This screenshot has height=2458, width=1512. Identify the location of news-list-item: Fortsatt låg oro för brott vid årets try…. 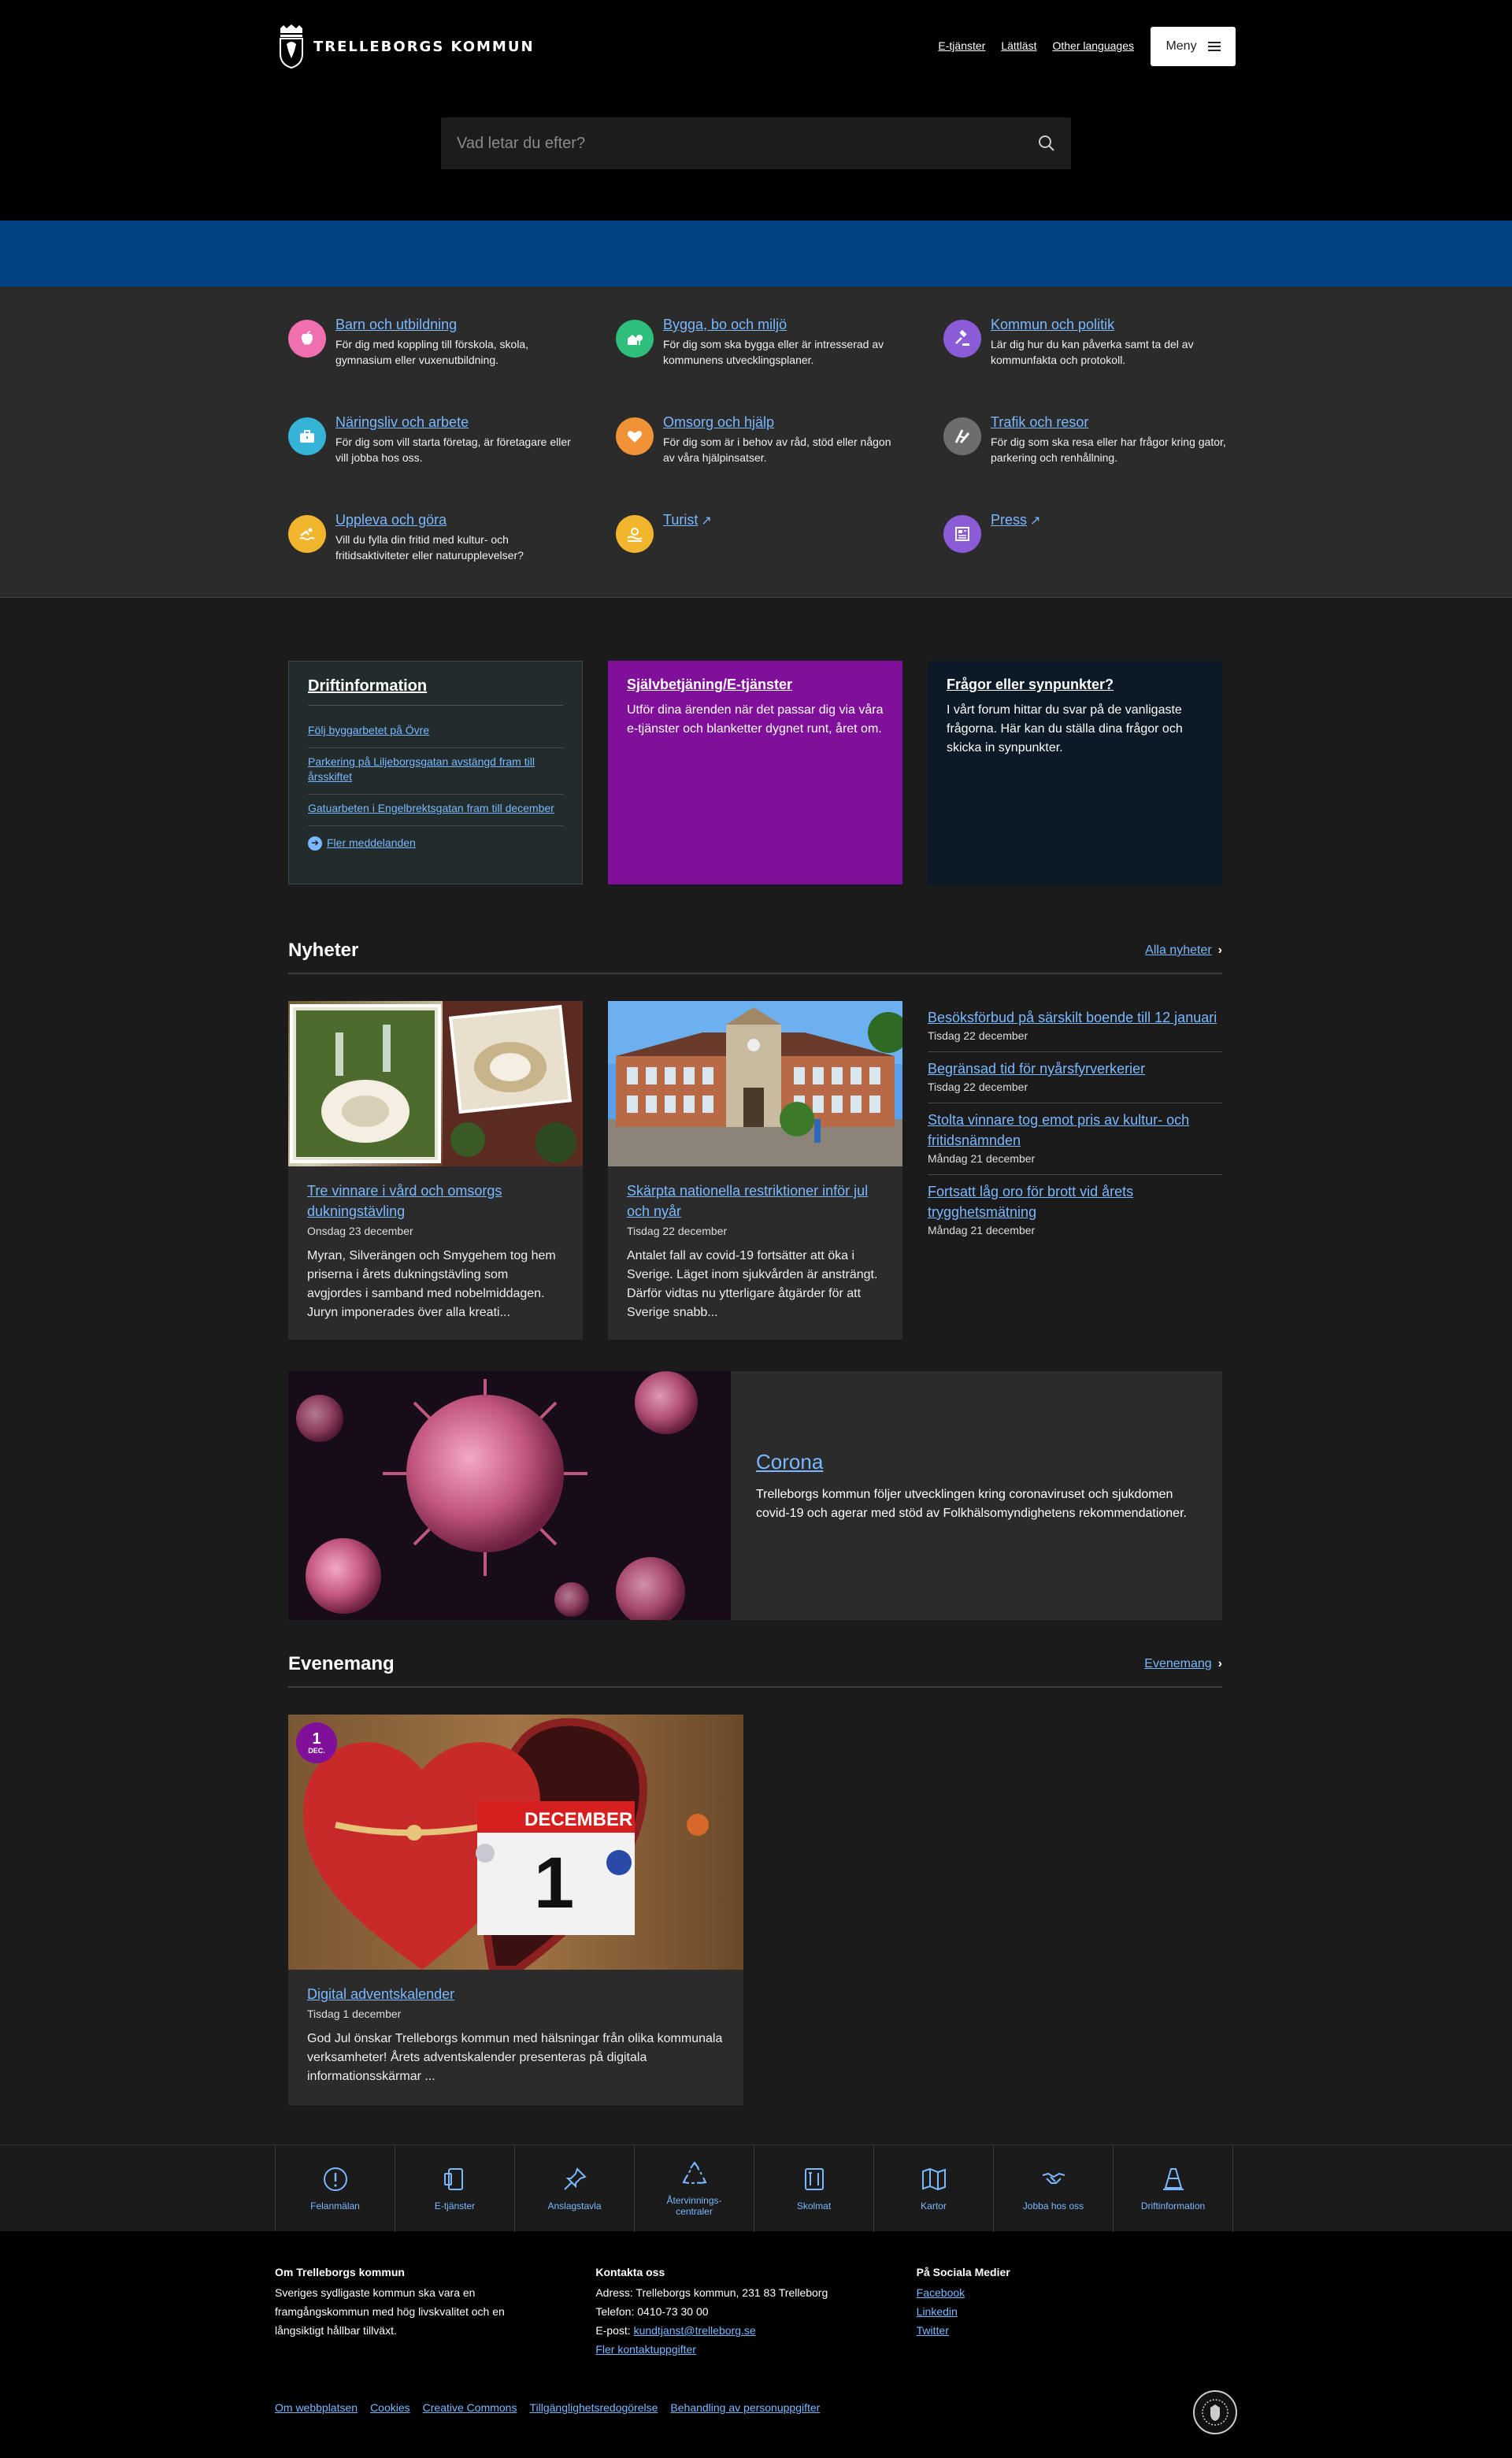
(1075, 1210).